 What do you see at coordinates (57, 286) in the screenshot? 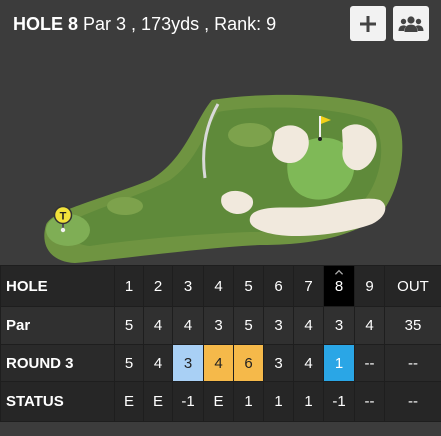
I see `row-label: HOLE` at bounding box center [57, 286].